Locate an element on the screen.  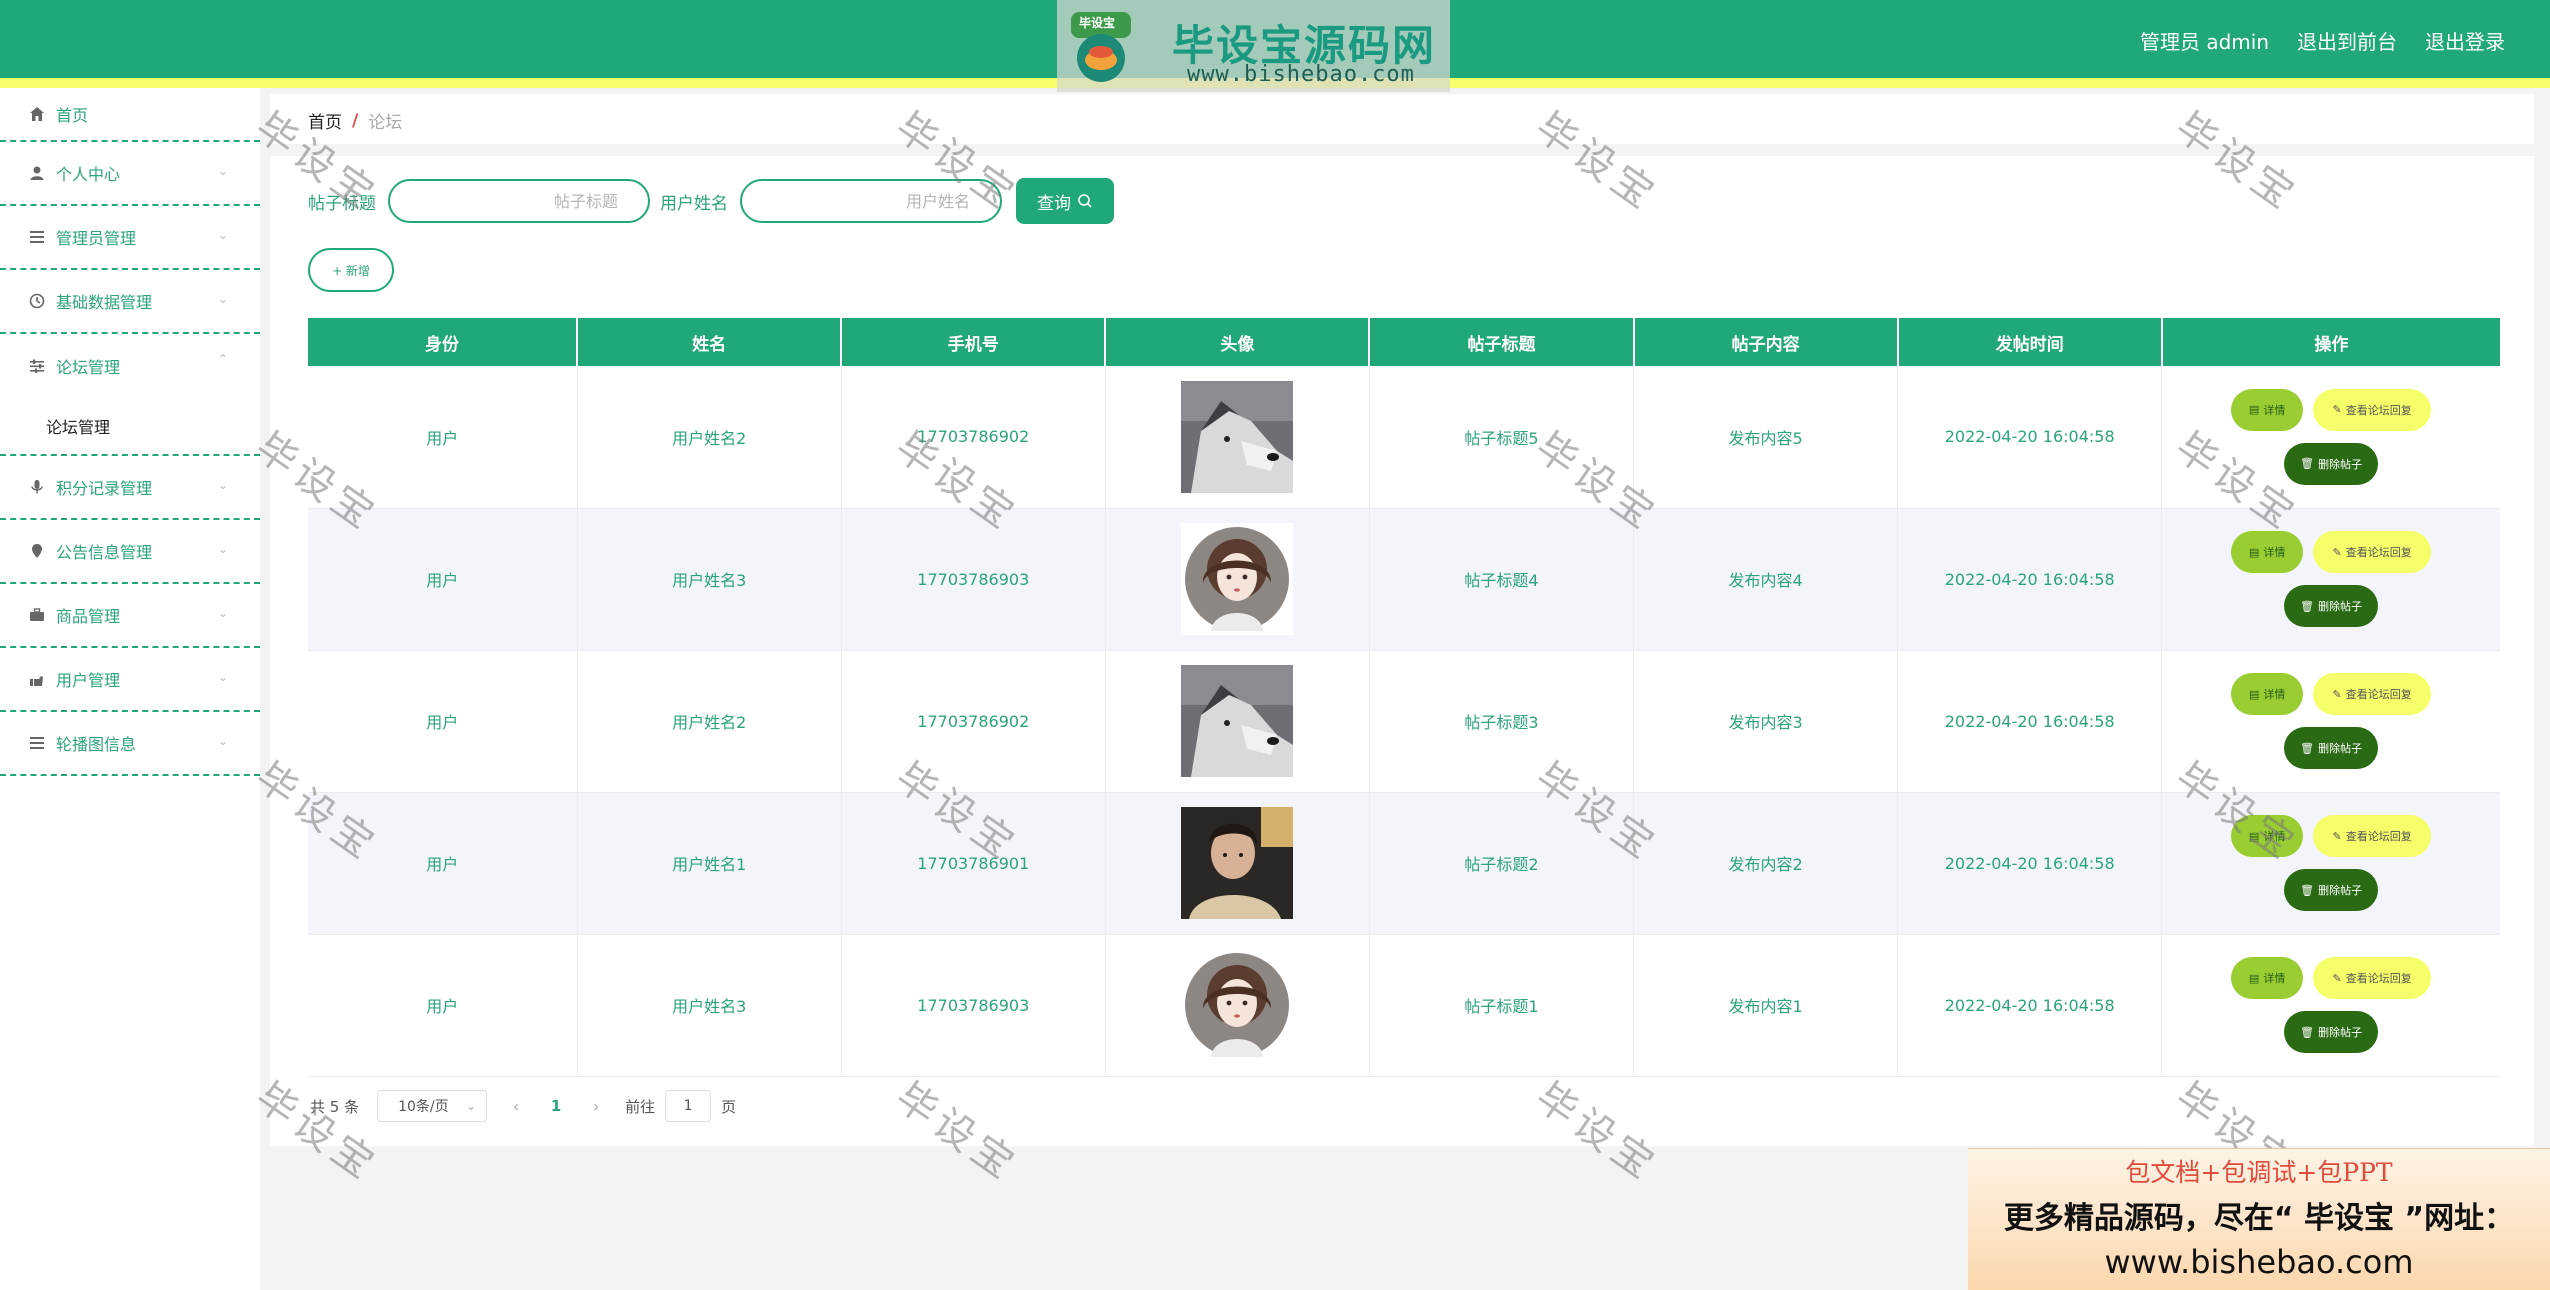
chevron-down-icon: ⌄ is located at coordinates (223, 171).